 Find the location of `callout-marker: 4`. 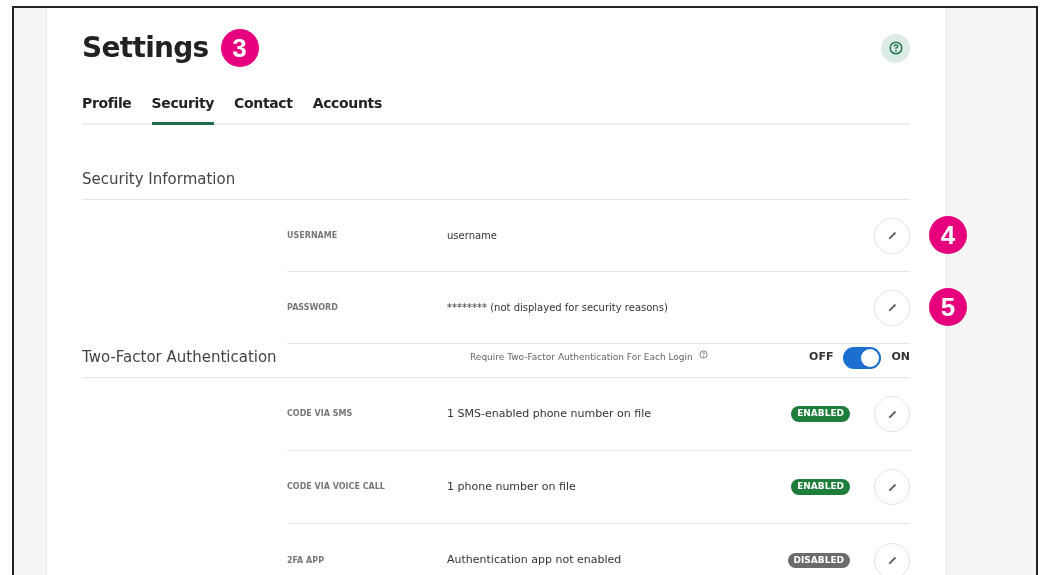

callout-marker: 4 is located at coordinates (948, 235).